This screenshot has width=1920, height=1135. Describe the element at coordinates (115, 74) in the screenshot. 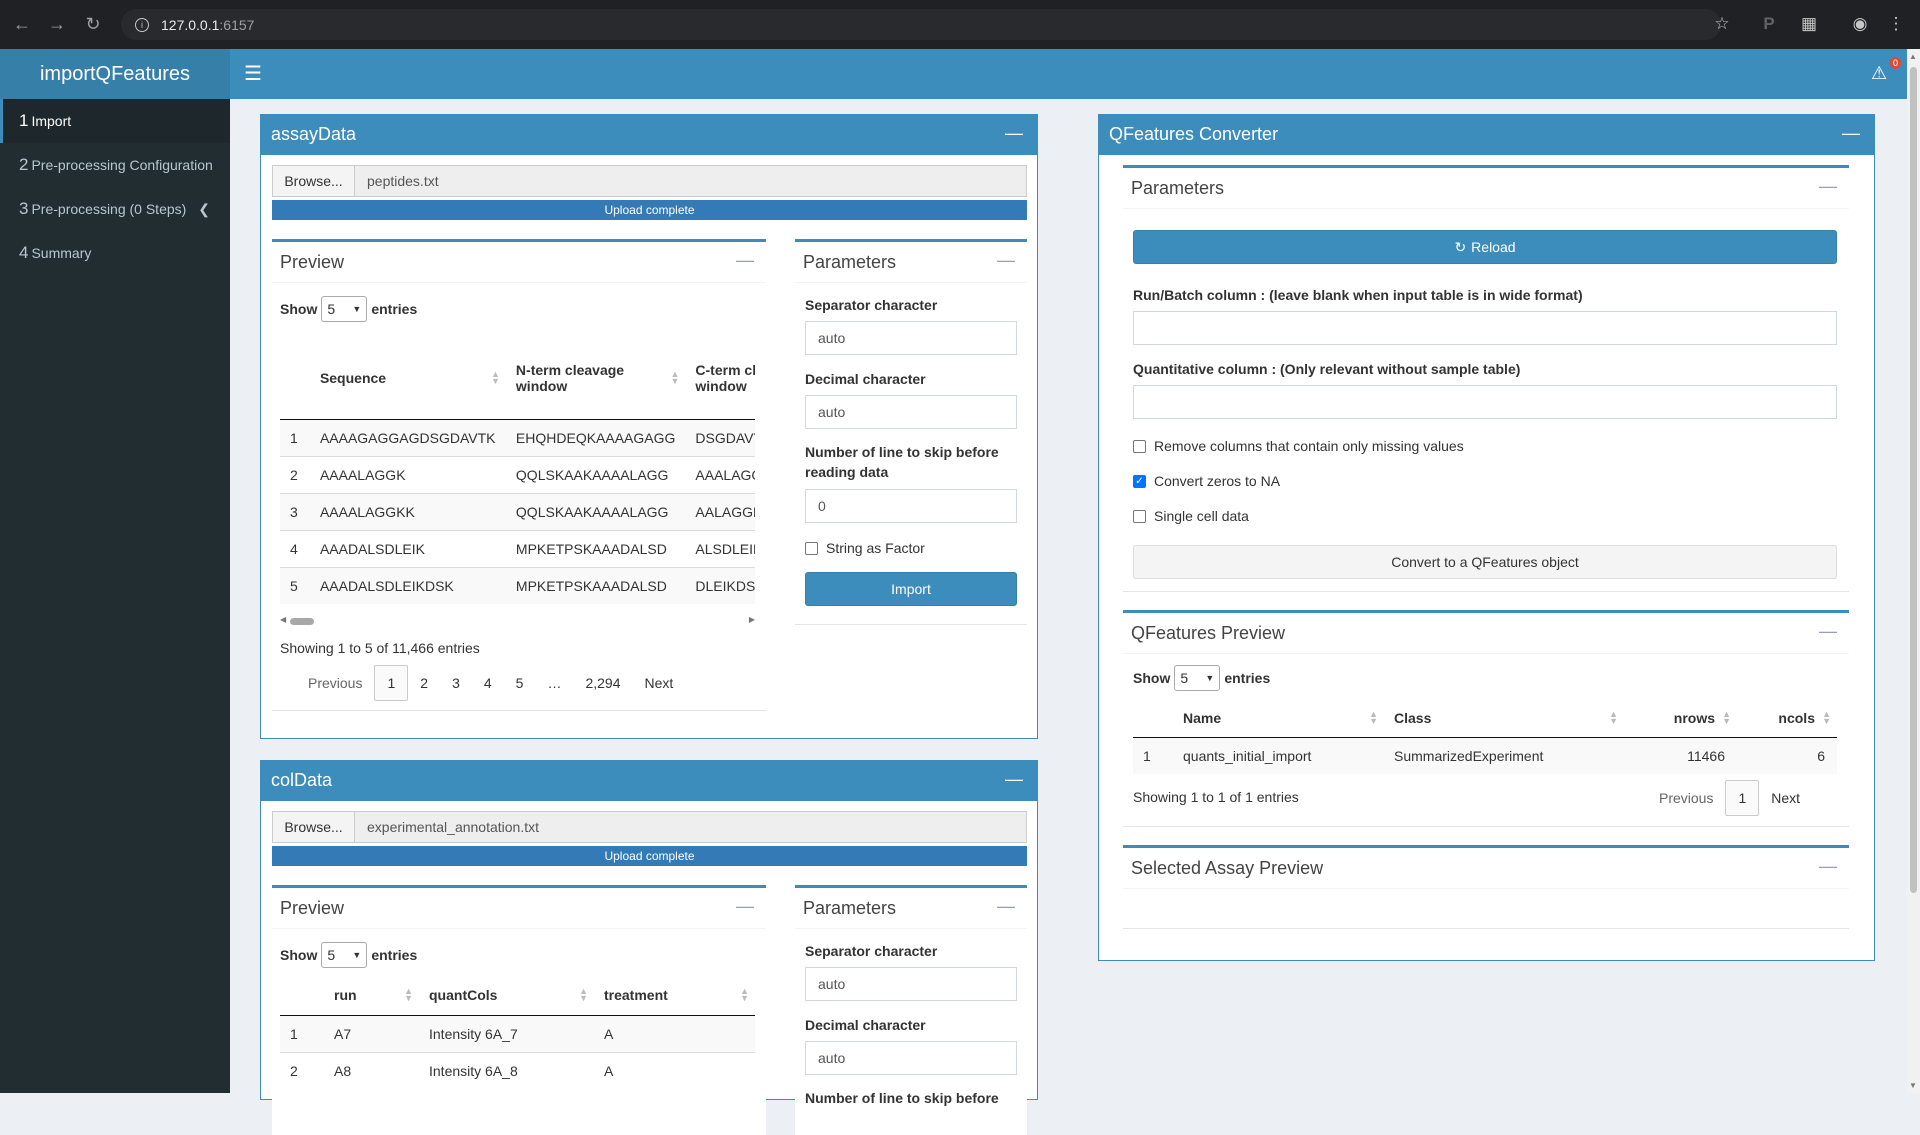

I see `app-logo: importQFeatures` at that location.